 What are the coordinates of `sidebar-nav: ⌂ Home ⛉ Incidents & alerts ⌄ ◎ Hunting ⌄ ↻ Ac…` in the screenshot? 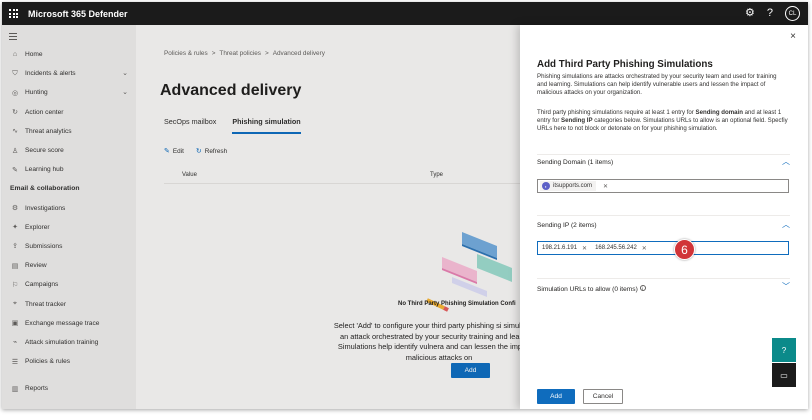 It's located at (69, 221).